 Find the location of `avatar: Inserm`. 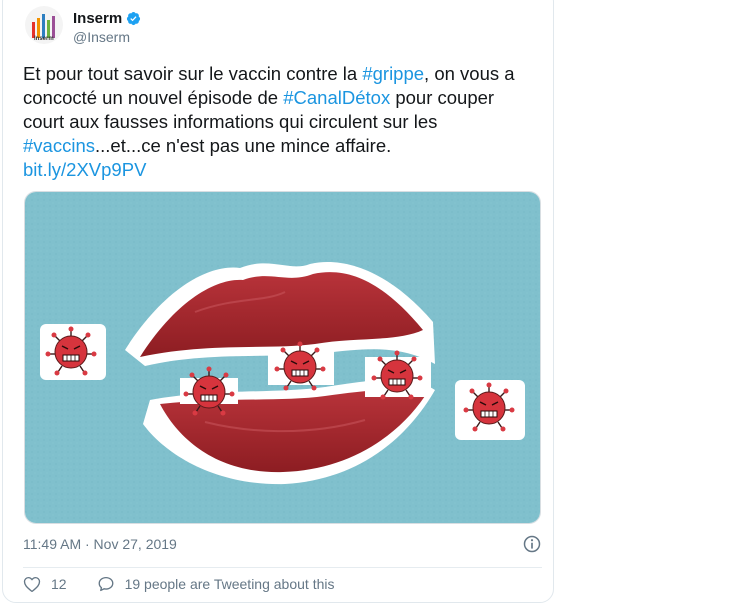

avatar: Inserm is located at coordinates (44, 25).